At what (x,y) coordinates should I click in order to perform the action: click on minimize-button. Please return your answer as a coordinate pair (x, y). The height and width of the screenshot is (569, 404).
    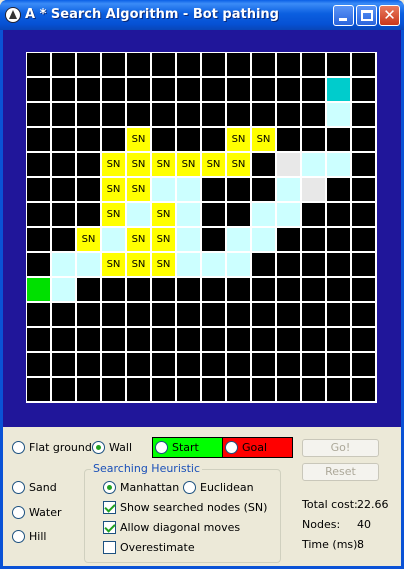
    Looking at the image, I should click on (343, 15).